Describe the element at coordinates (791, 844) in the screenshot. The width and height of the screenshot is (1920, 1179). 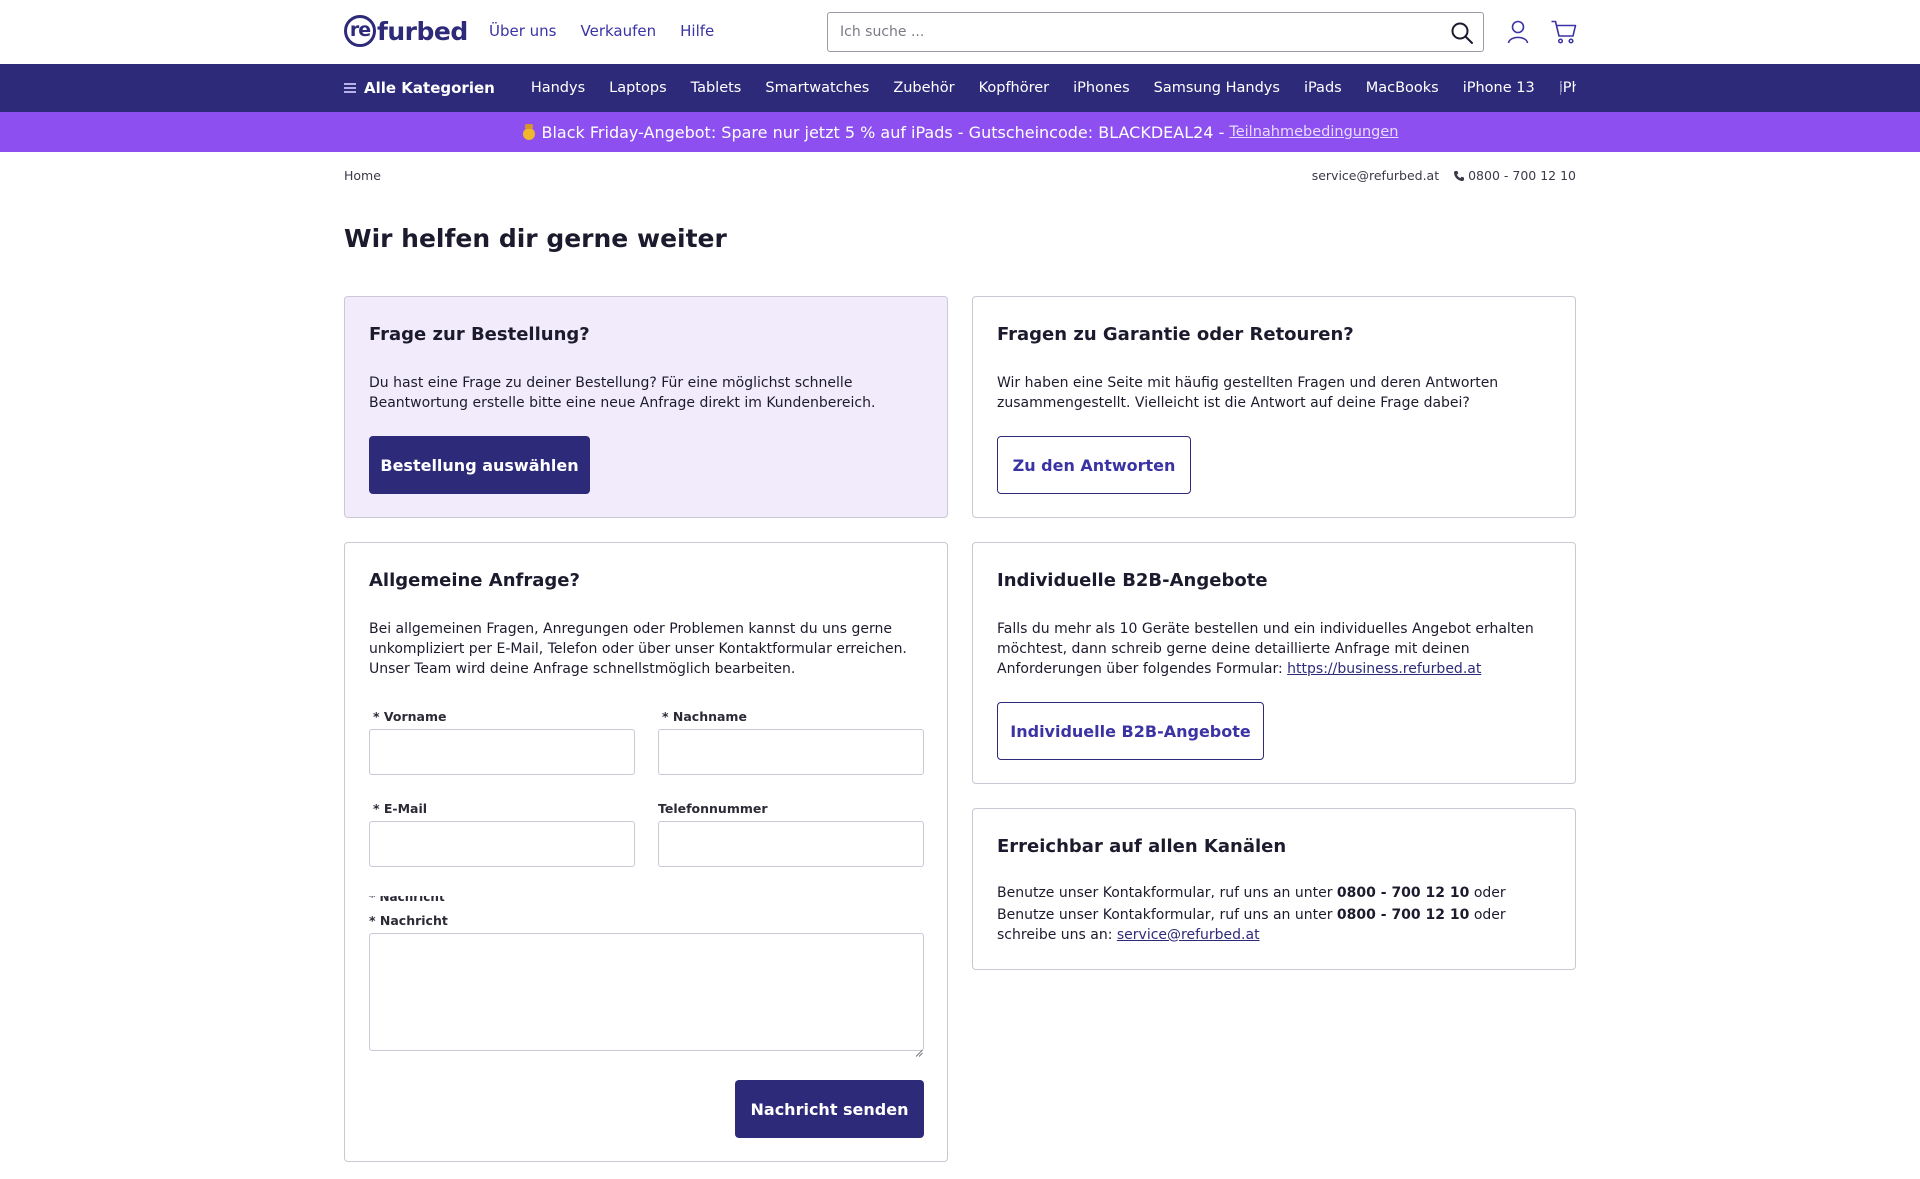
I see `phone-field` at that location.